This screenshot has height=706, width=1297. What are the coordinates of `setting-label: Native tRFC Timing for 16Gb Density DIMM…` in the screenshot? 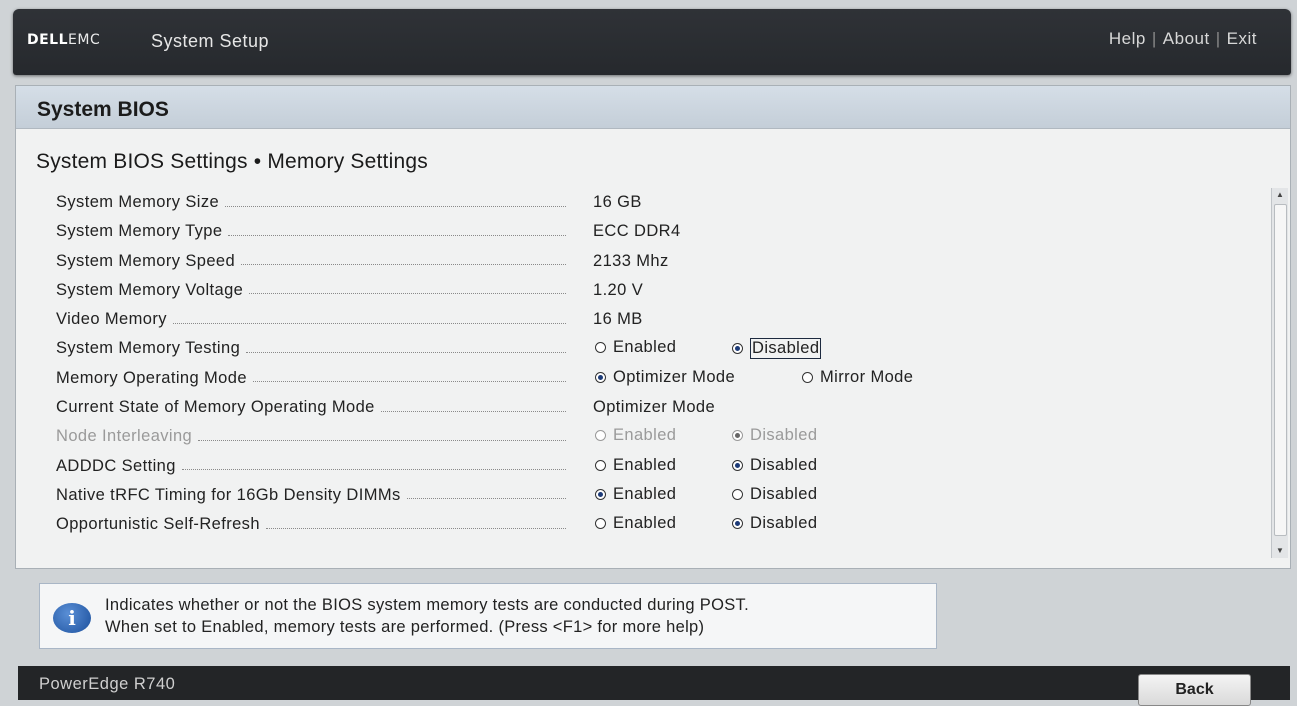 It's located at (228, 494).